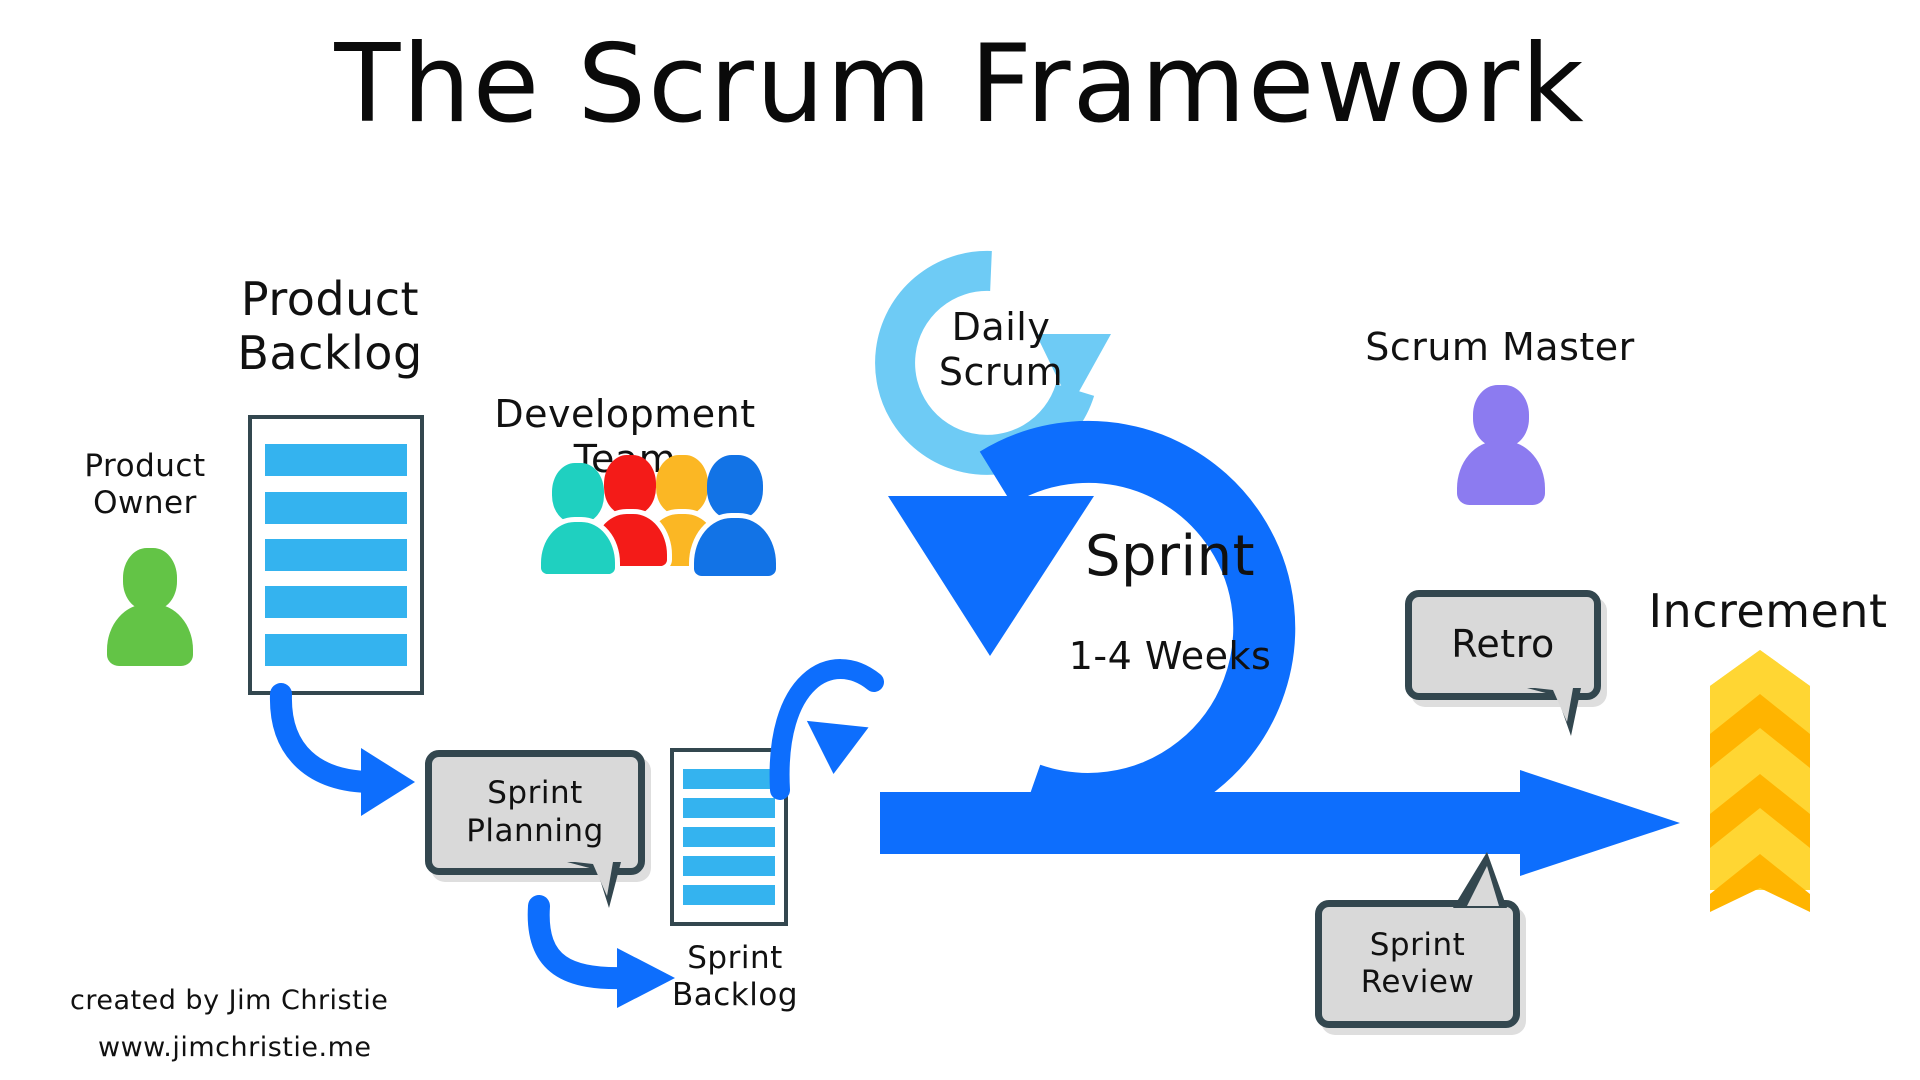 The image size is (1920, 1080). I want to click on development-team-avatars, so click(660, 522).